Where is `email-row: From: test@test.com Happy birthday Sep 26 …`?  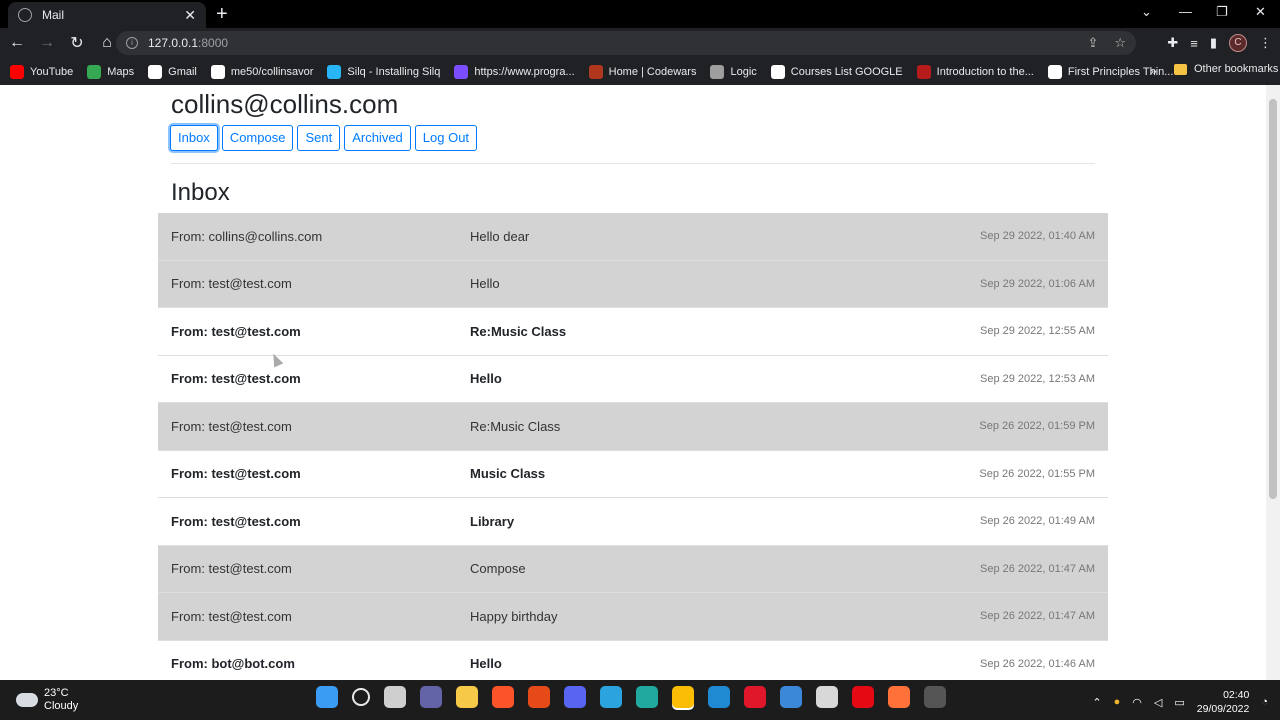
email-row: From: test@test.com Happy birthday Sep 26 … is located at coordinates (633, 617).